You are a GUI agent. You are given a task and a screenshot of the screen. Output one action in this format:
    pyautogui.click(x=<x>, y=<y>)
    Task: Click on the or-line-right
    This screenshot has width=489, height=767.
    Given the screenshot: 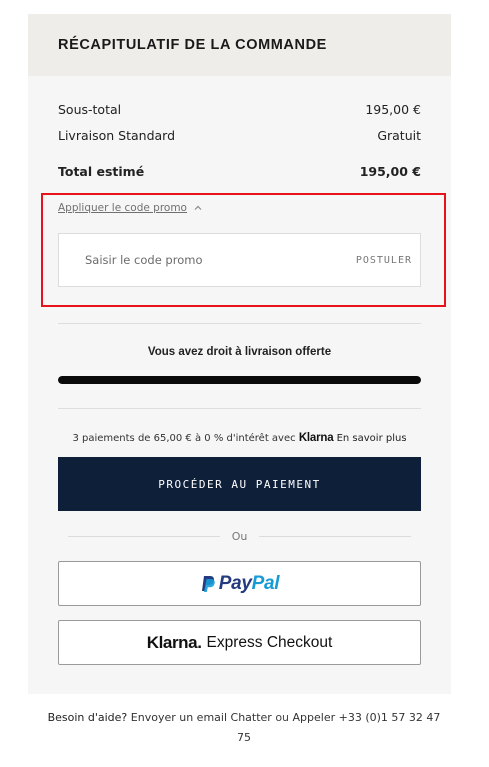 What is the action you would take?
    pyautogui.click(x=335, y=536)
    